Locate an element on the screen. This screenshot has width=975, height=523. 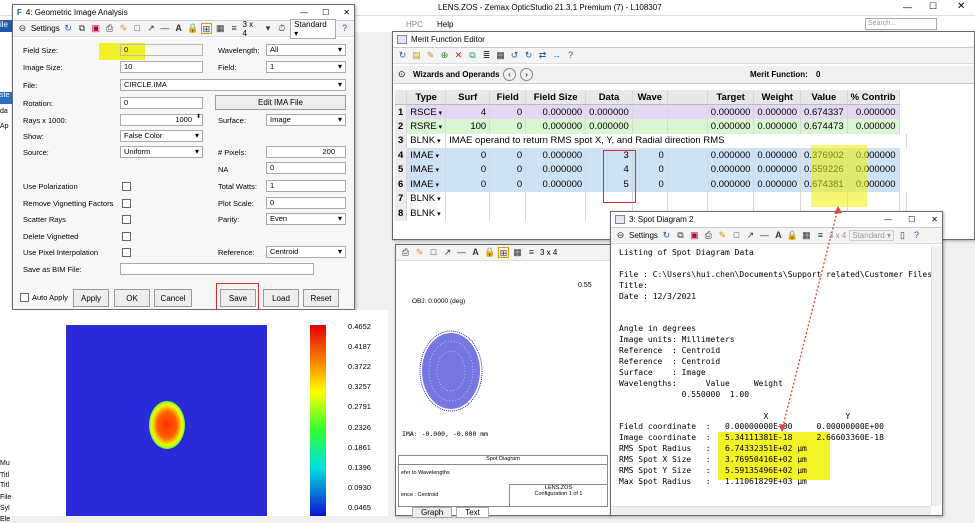
collapse-icon: ⊙ is located at coordinates (402, 74).